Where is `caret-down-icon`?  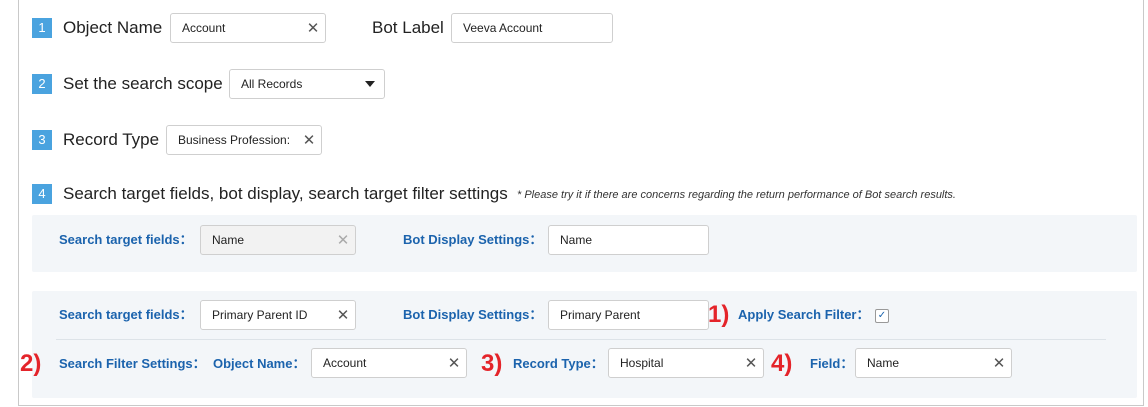 caret-down-icon is located at coordinates (370, 84).